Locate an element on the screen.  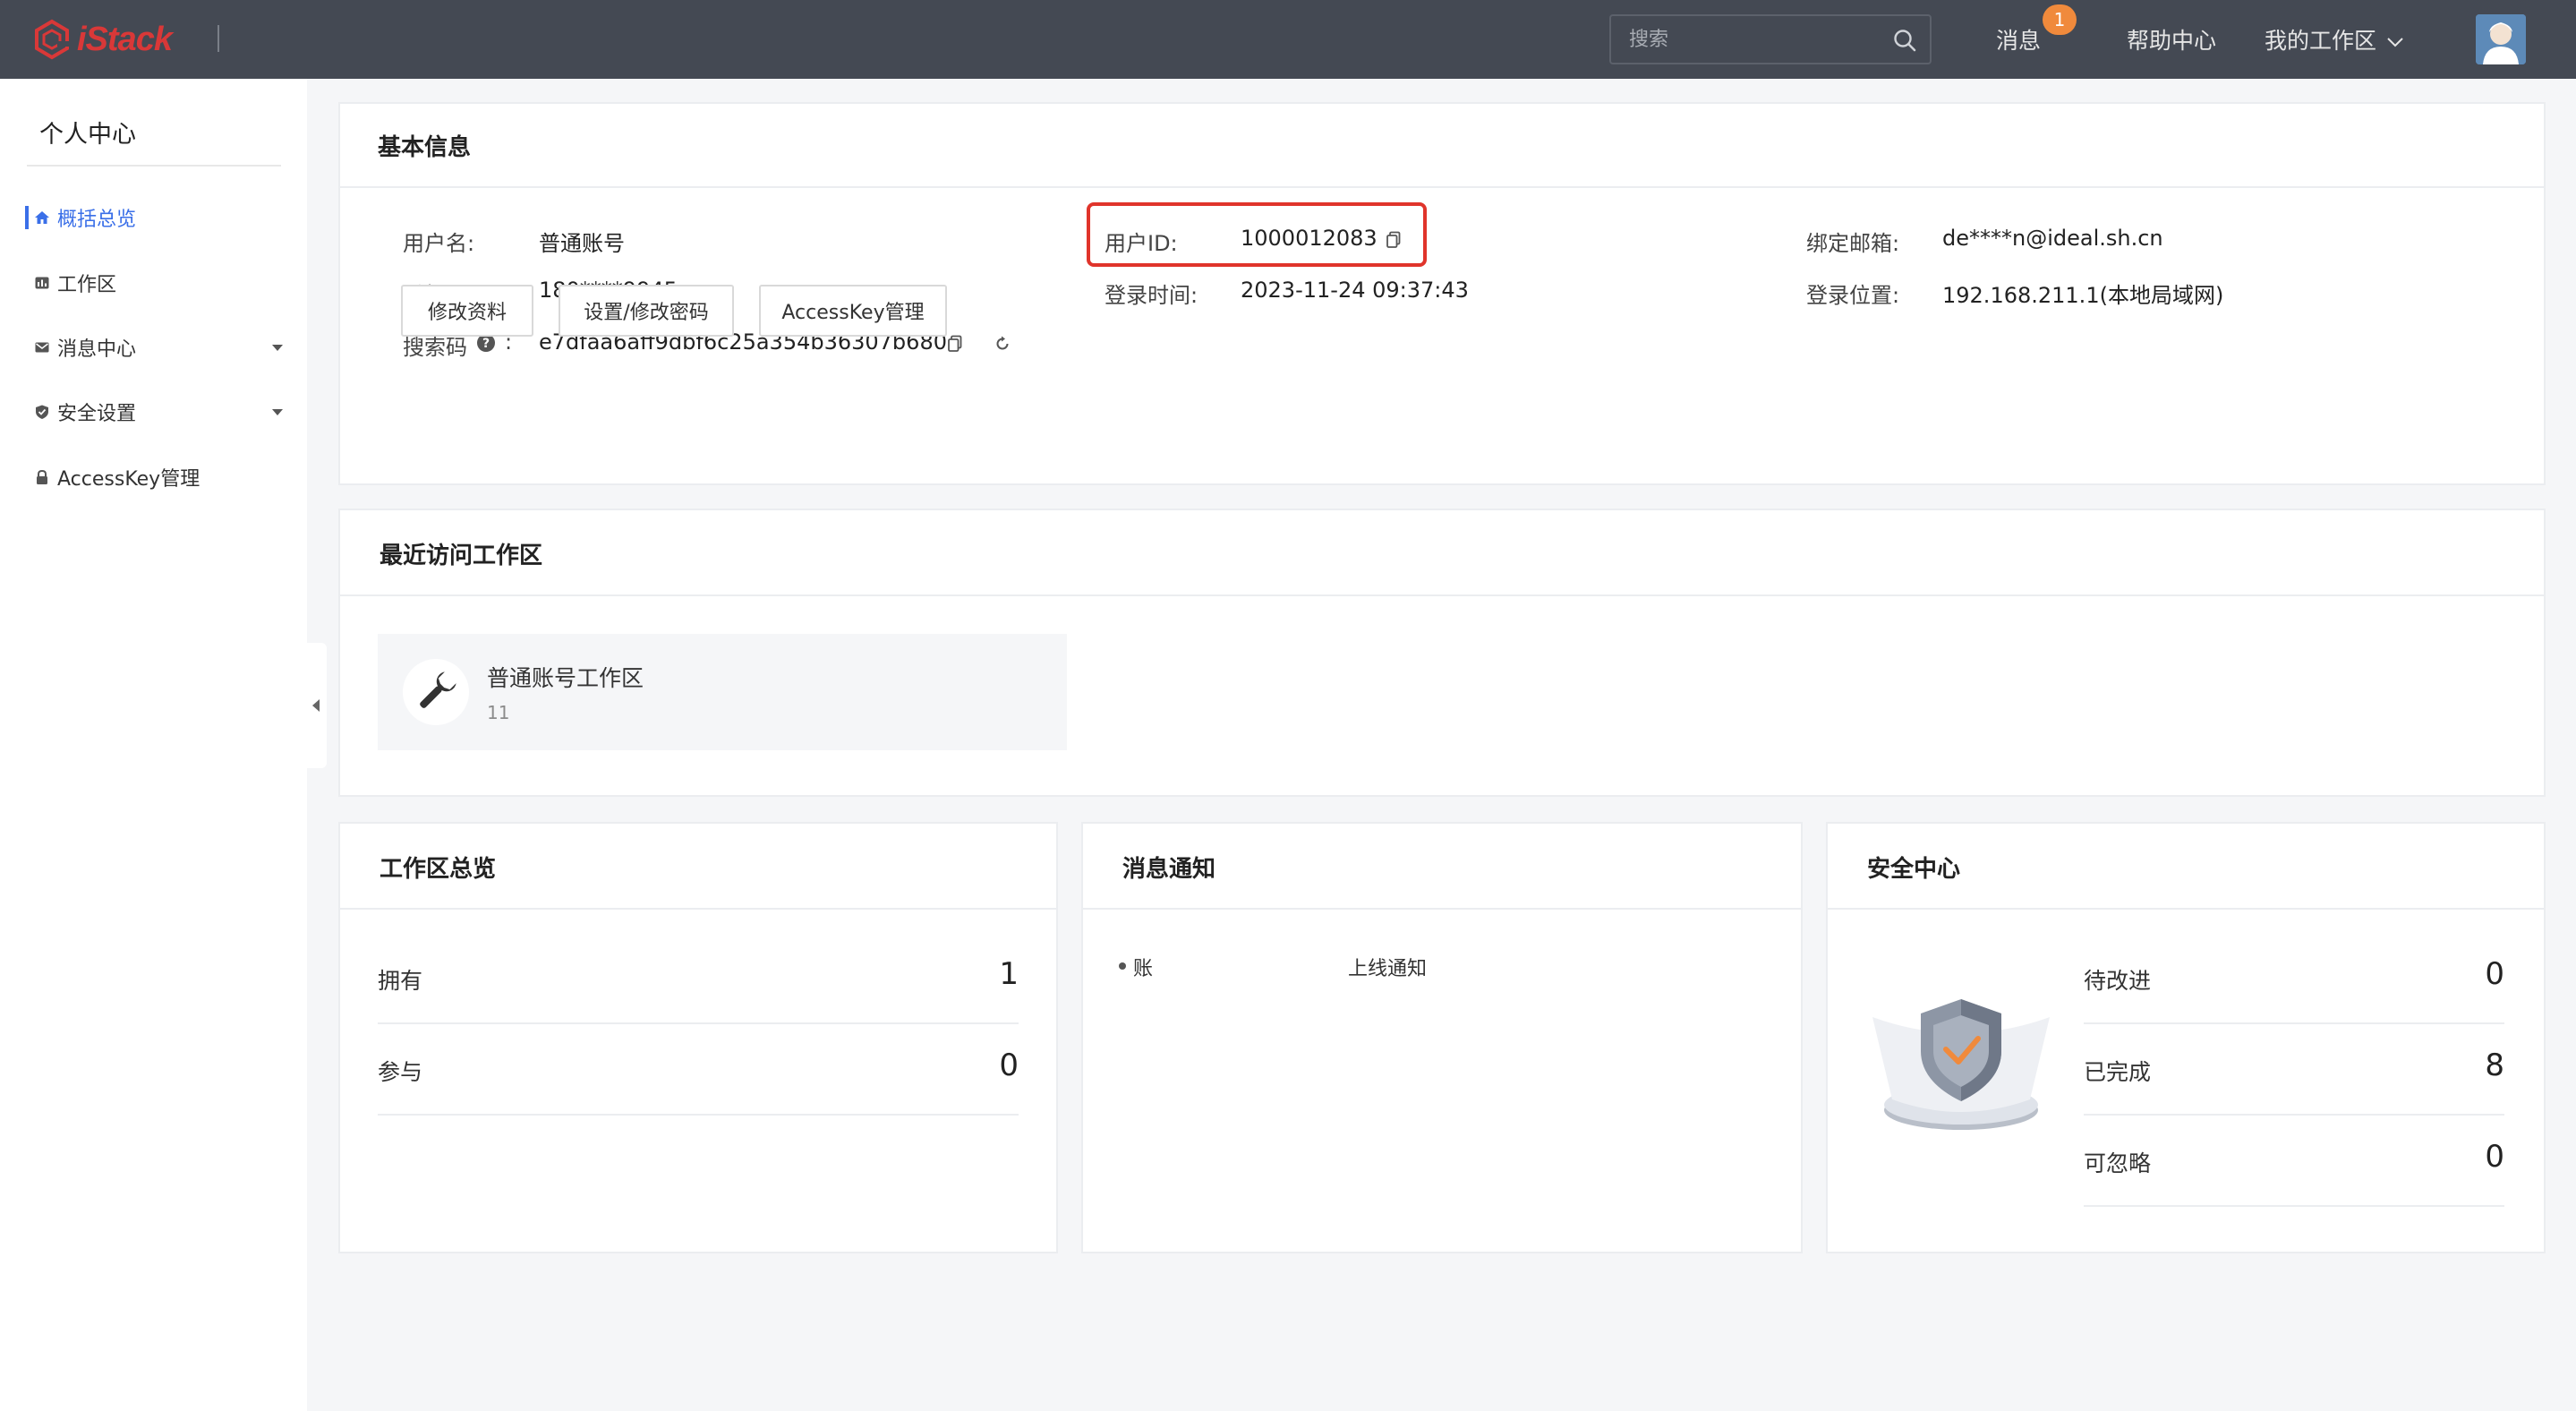
stat-row-joined: 参与 0 is located at coordinates (698, 1070).